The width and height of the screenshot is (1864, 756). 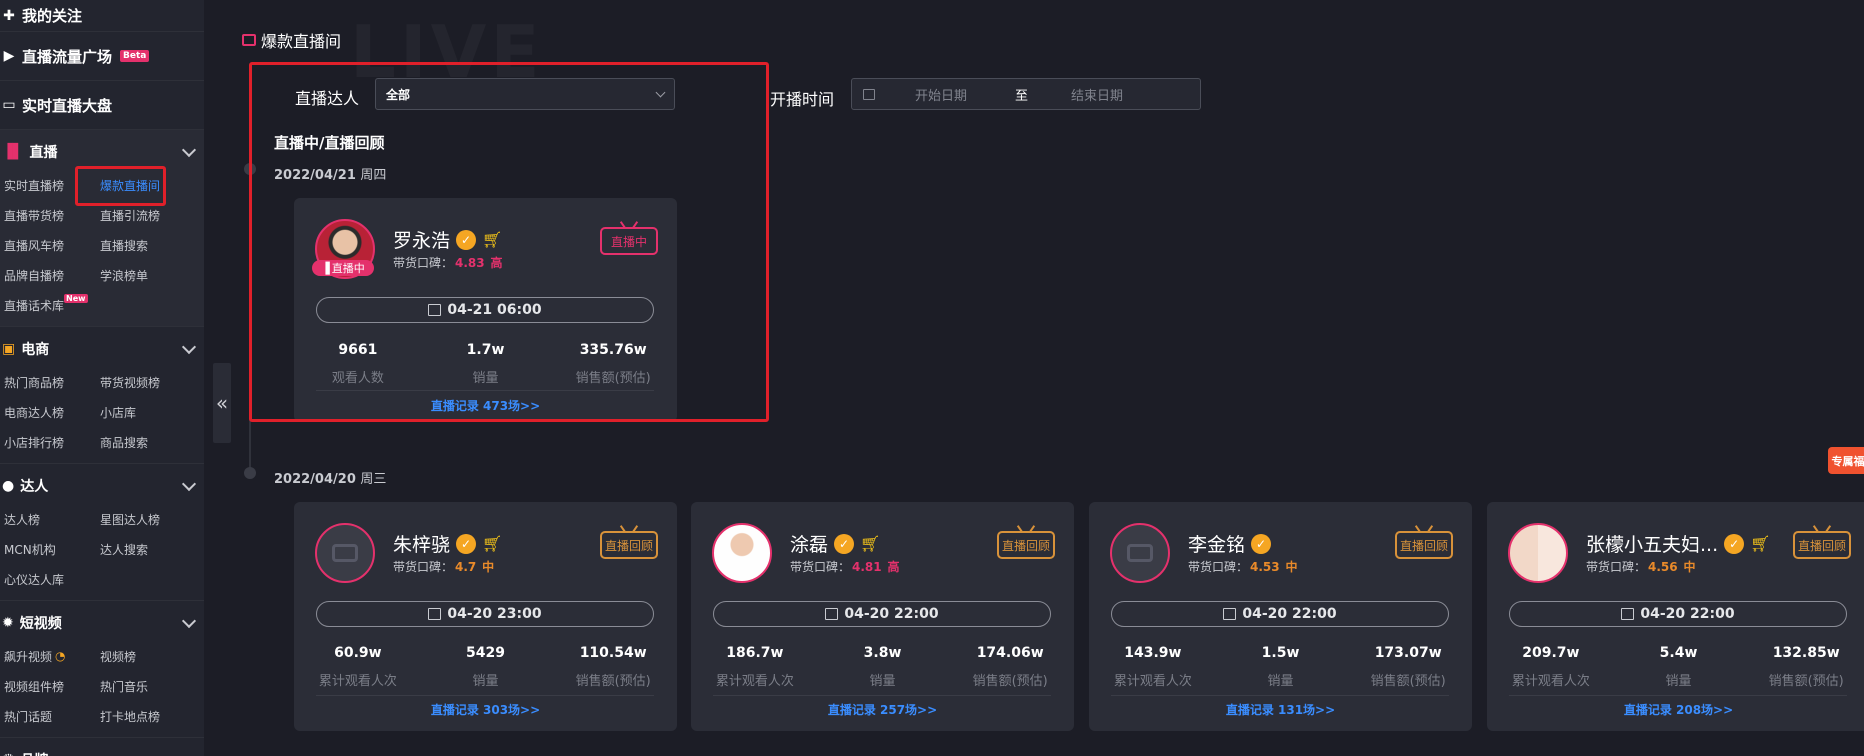 What do you see at coordinates (1026, 94) in the screenshot?
I see `date-range-picker: 开始日期 至 结束日期` at bounding box center [1026, 94].